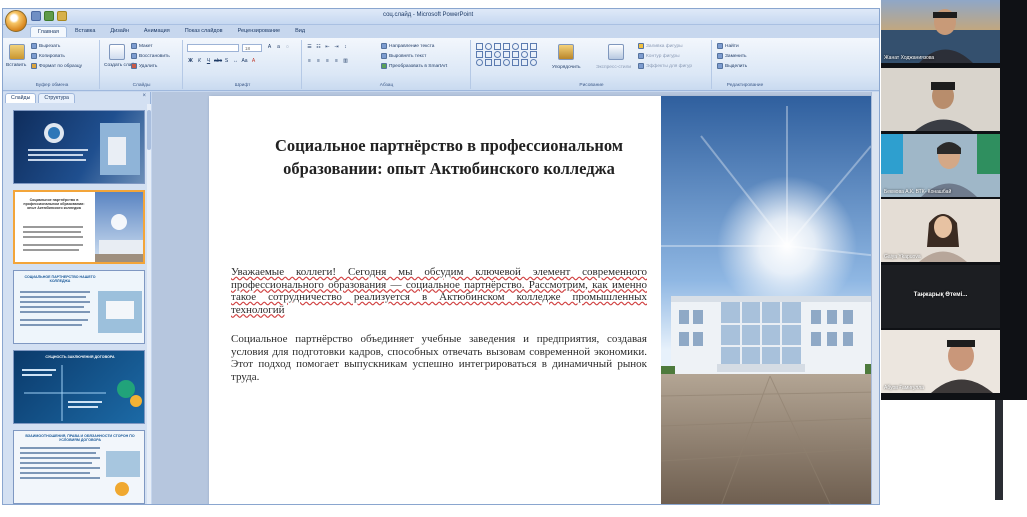  I want to click on group-drawing-label: Рисование, so click(591, 85).